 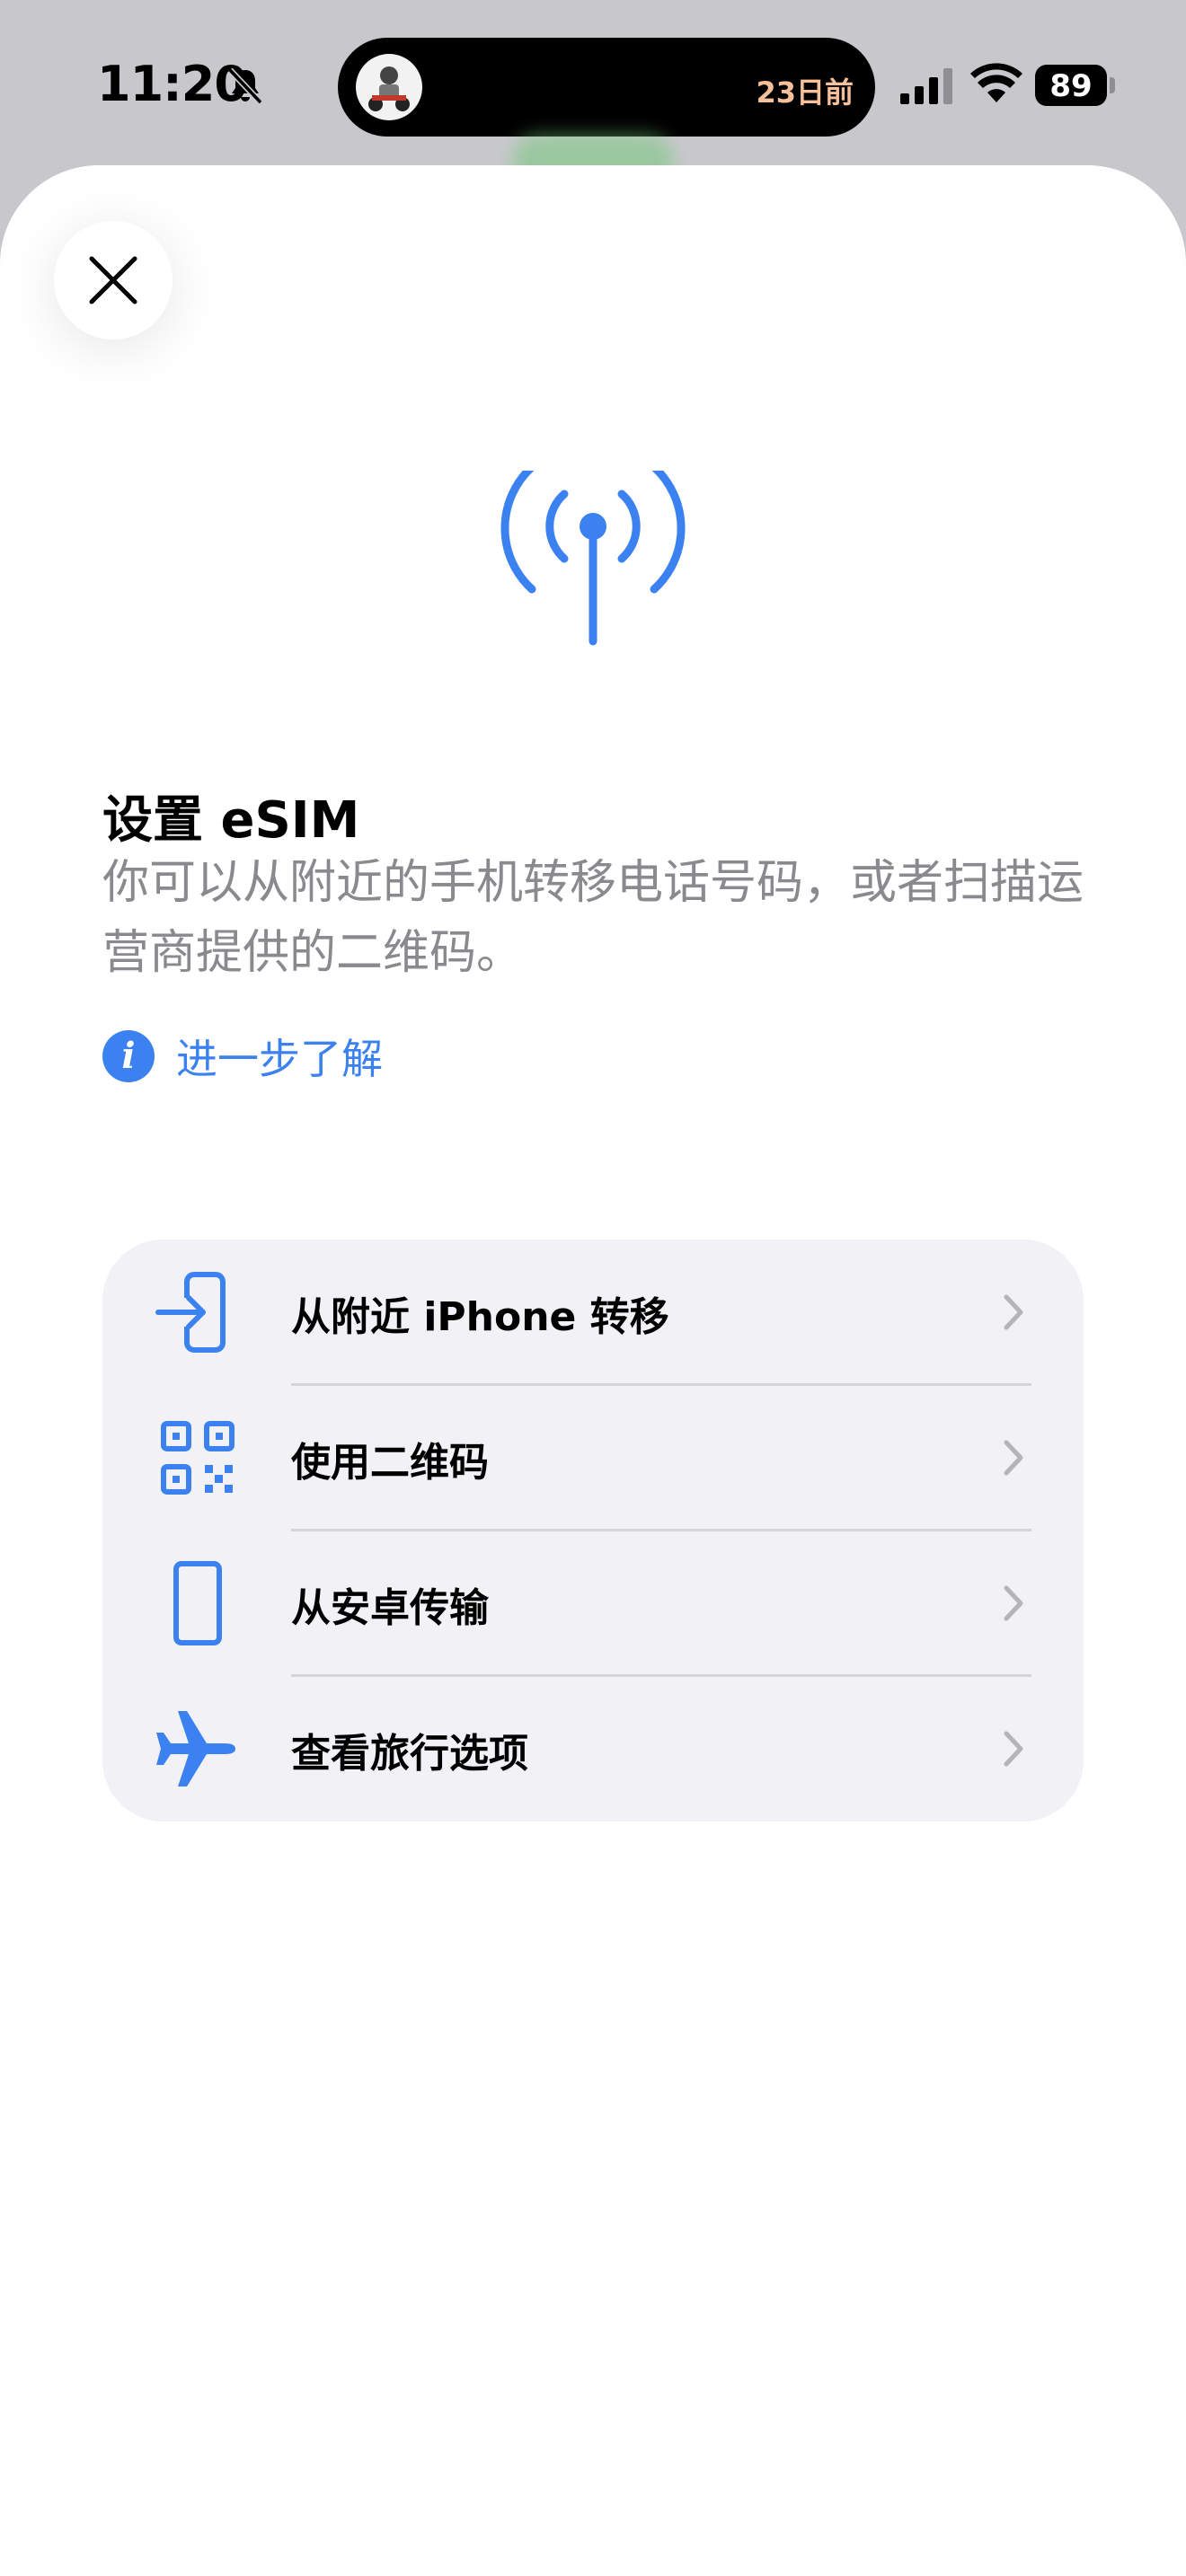 I want to click on battery-cap, so click(x=1112, y=85).